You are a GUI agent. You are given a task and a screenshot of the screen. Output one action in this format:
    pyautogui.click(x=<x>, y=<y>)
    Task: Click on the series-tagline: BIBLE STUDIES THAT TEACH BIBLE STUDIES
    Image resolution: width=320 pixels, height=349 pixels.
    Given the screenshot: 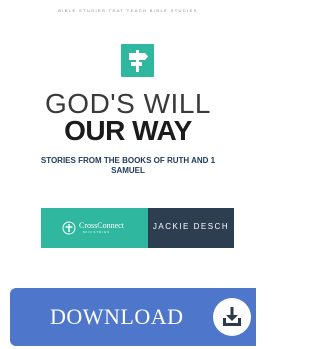 What is the action you would take?
    pyautogui.click(x=128, y=10)
    